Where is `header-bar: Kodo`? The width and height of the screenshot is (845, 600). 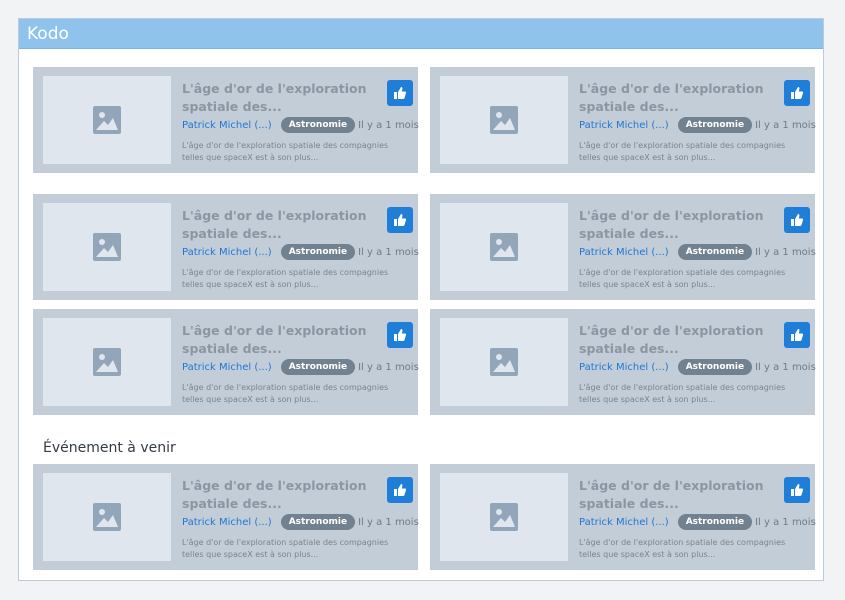 header-bar: Kodo is located at coordinates (421, 34).